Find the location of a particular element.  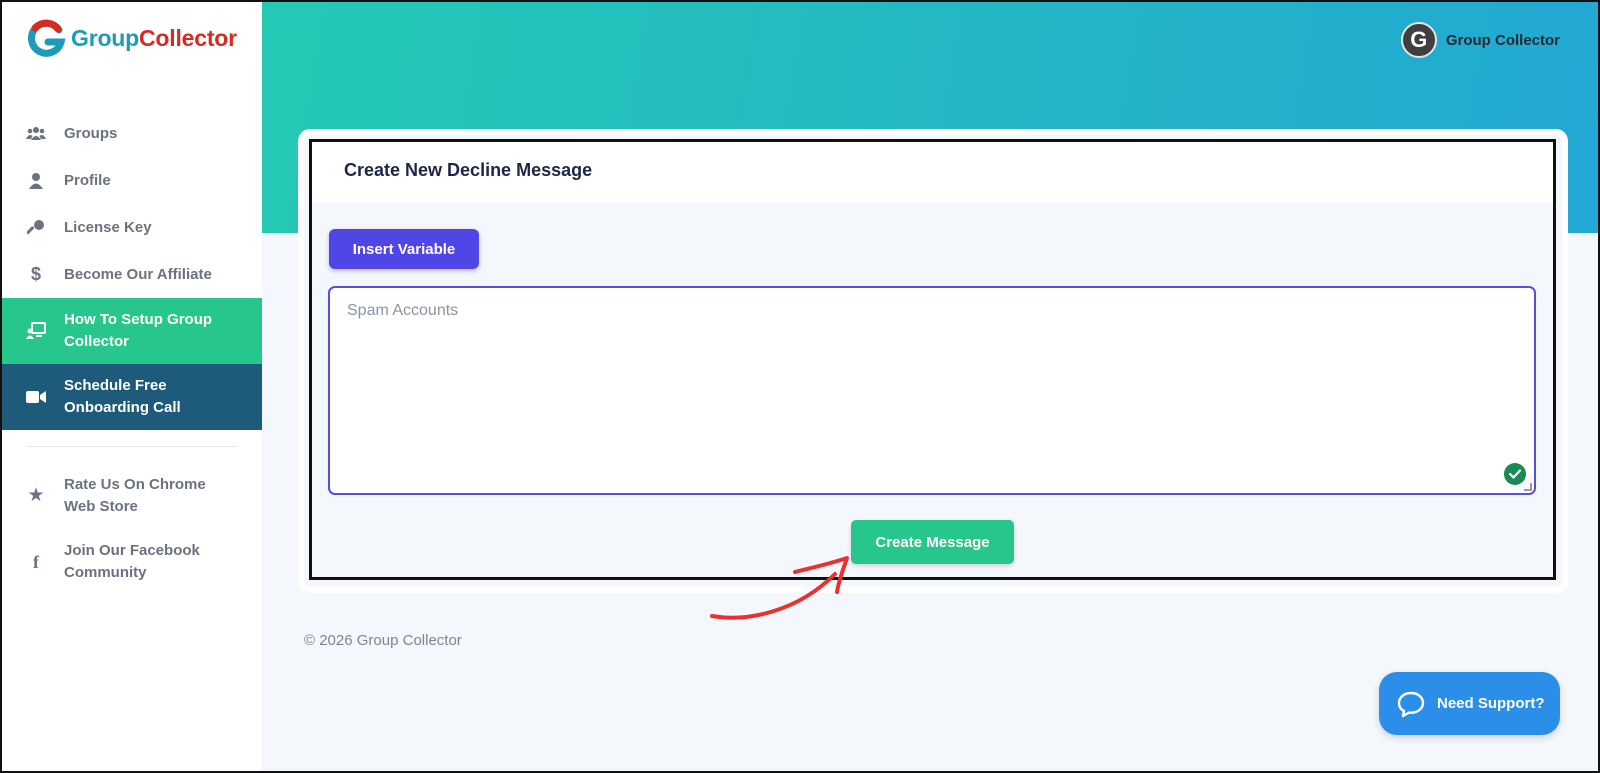

sidebar-item-label: License Key is located at coordinates (108, 227).